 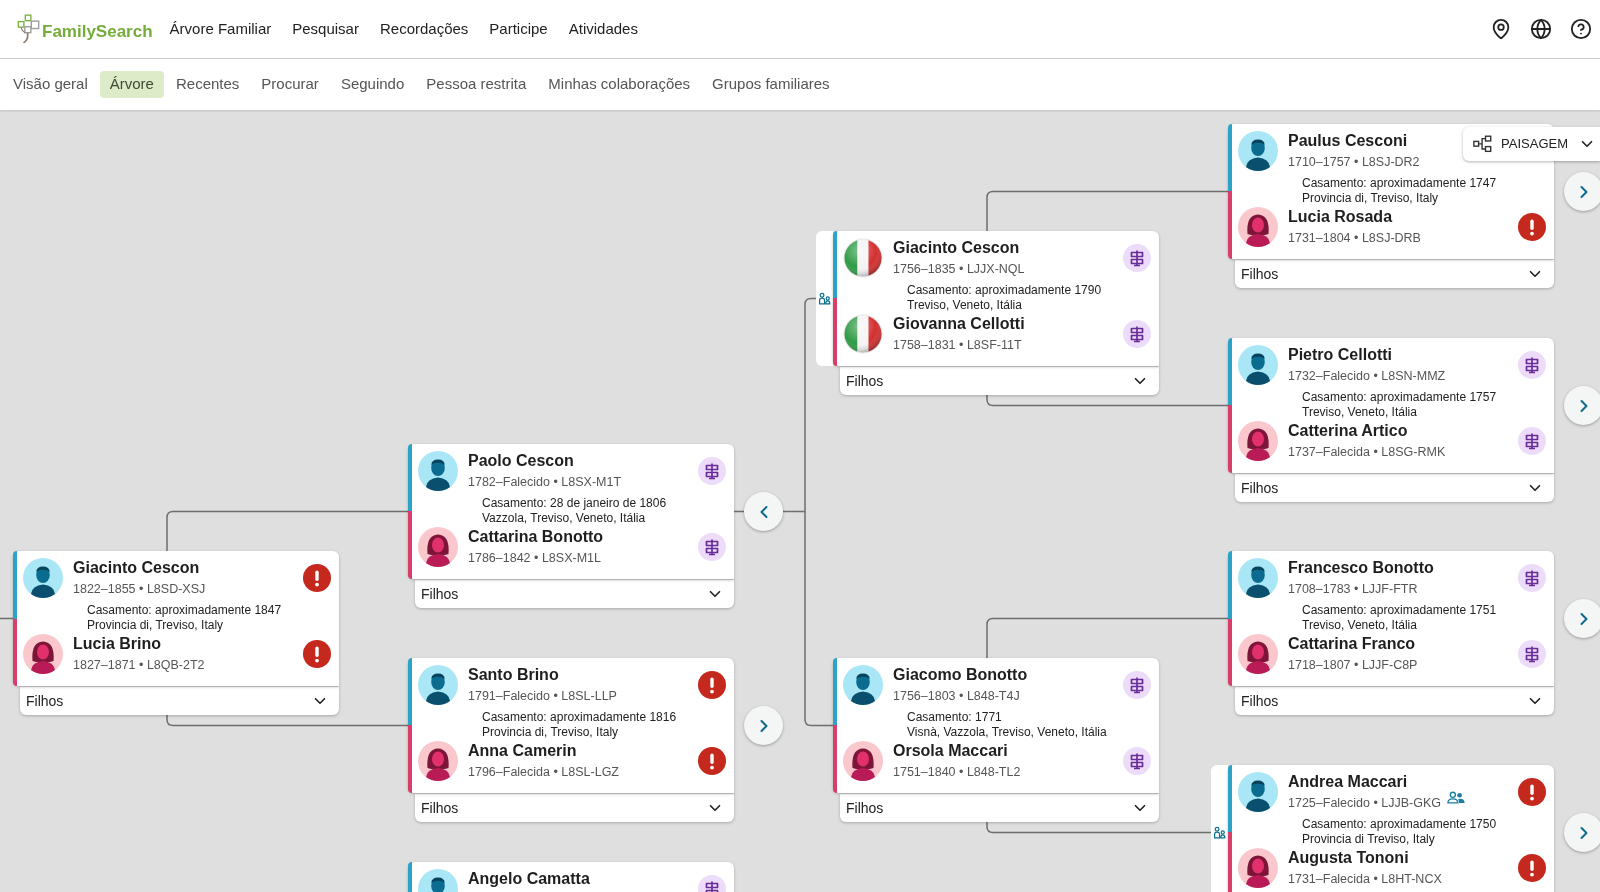 I want to click on help-icon, so click(x=1581, y=29).